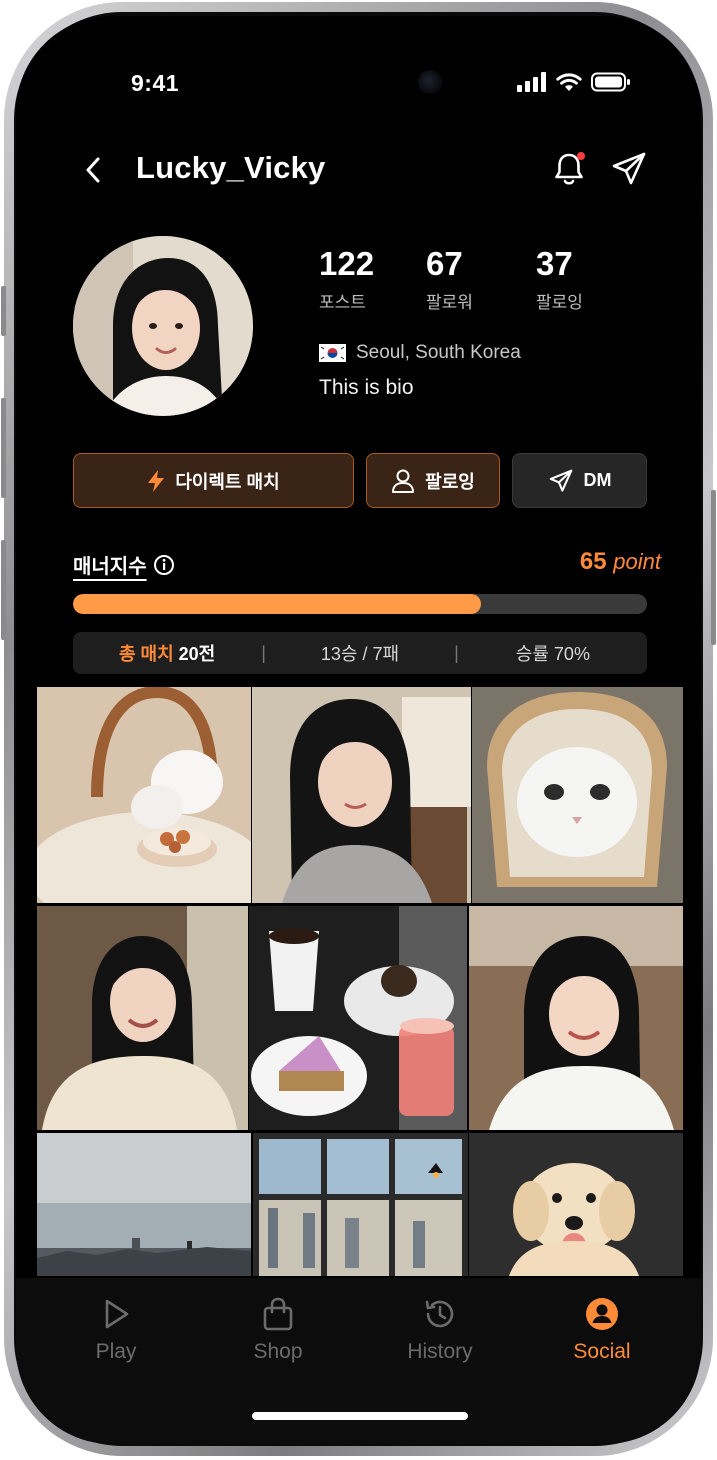 This screenshot has width=717, height=1460. Describe the element at coordinates (450, 481) in the screenshot. I see `following-label: 팔로잉` at that location.